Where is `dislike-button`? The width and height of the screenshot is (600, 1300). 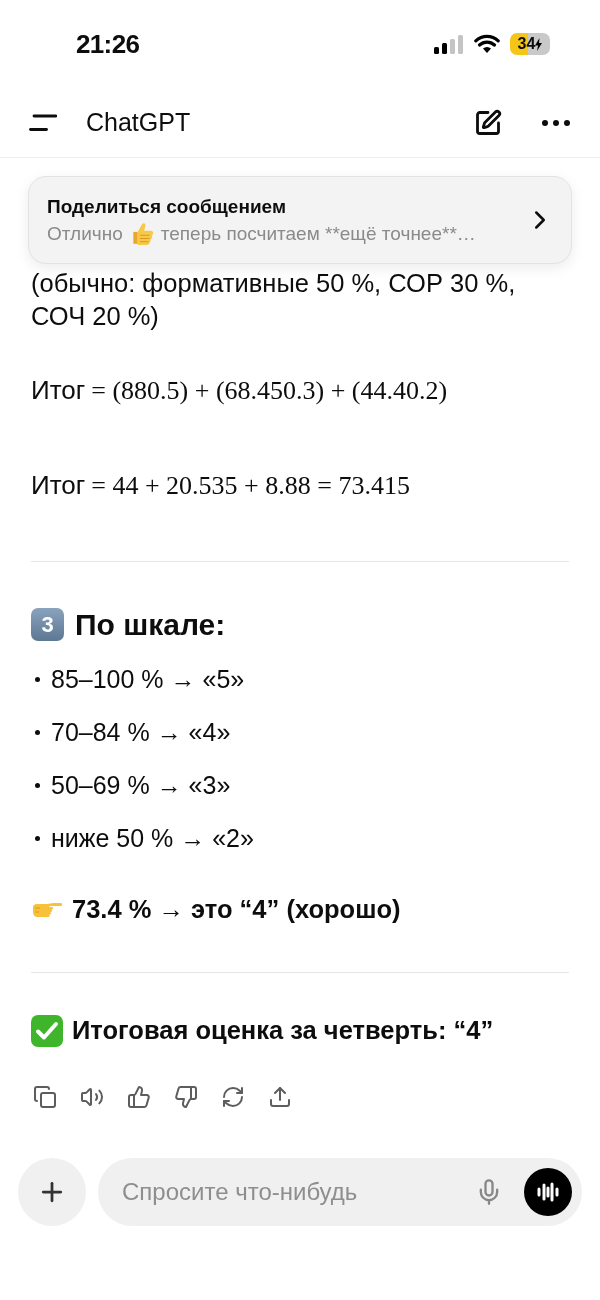
dislike-button is located at coordinates (185, 1096).